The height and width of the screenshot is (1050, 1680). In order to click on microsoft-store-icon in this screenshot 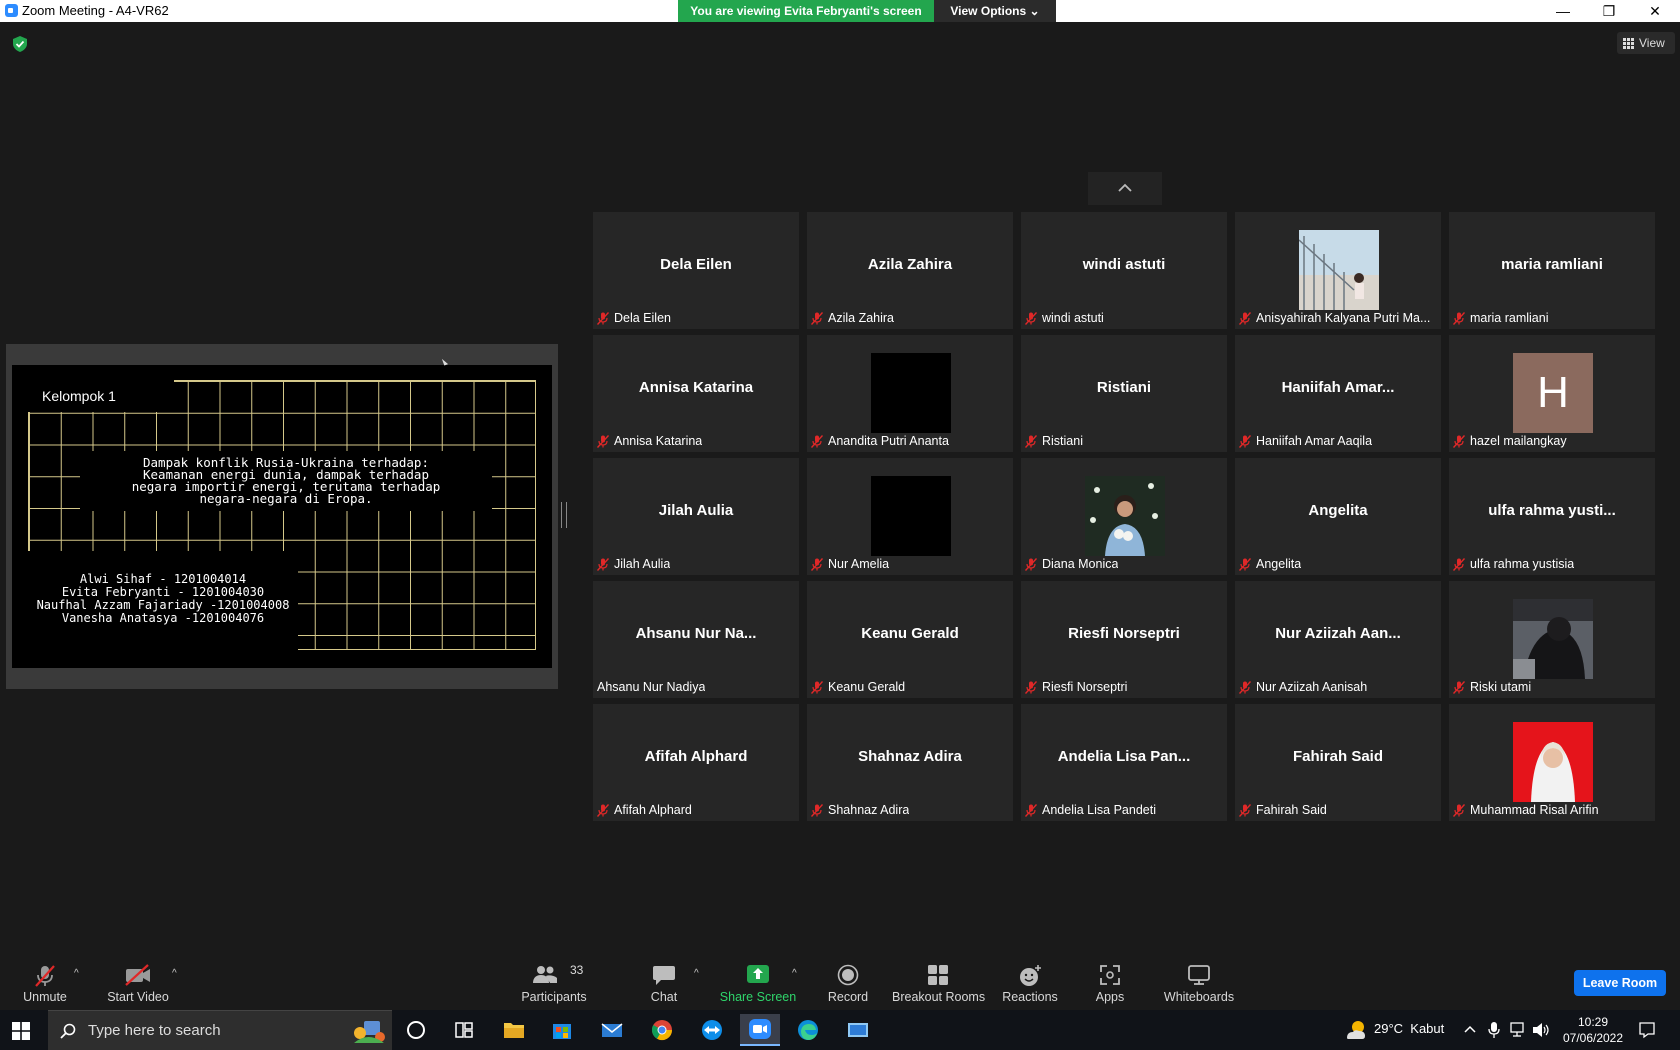, I will do `click(562, 1030)`.